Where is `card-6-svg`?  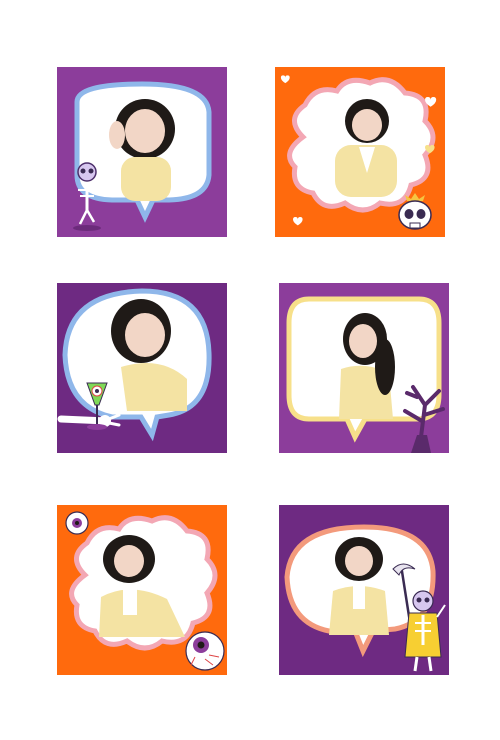 card-6-svg is located at coordinates (364, 590).